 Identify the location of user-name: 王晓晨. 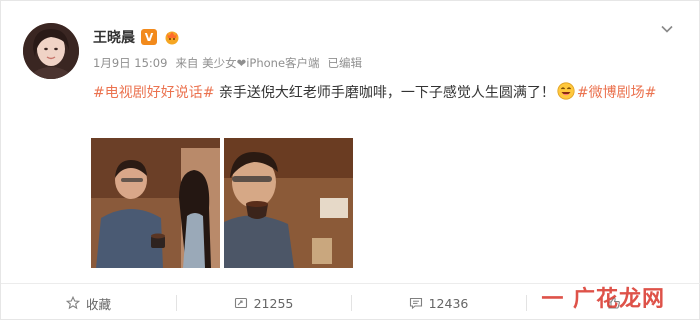
(114, 37).